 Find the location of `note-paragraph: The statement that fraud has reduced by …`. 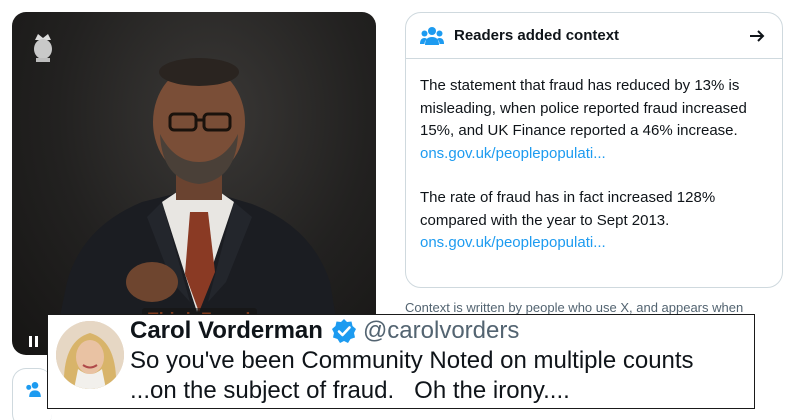

note-paragraph: The statement that fraud has reduced by … is located at coordinates (583, 108).